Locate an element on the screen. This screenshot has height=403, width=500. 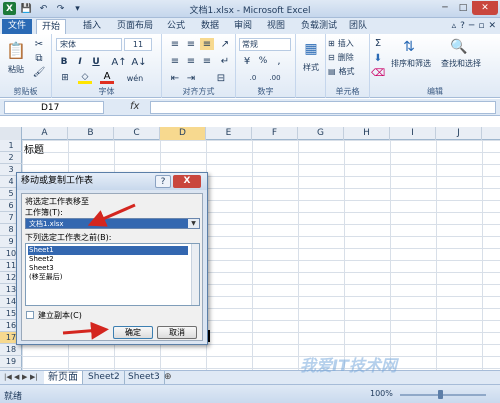
paste-label: 粘贴 is located at coordinates (16, 69).